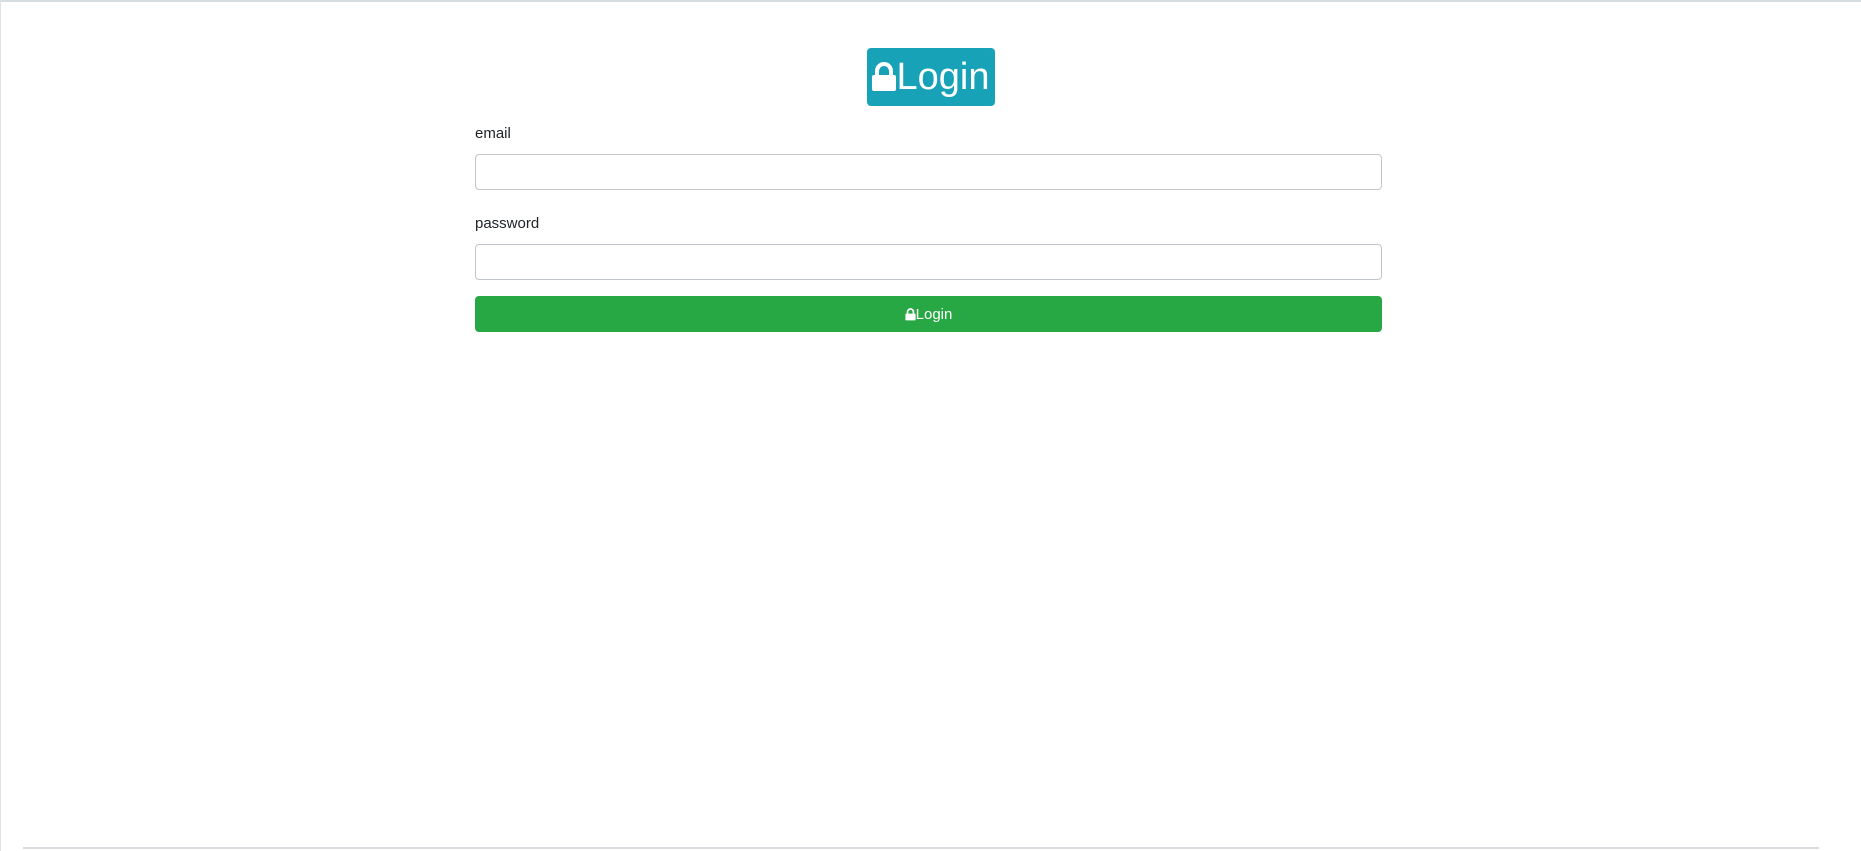 This screenshot has width=1861, height=851. I want to click on login-form: email password Login, so click(928, 227).